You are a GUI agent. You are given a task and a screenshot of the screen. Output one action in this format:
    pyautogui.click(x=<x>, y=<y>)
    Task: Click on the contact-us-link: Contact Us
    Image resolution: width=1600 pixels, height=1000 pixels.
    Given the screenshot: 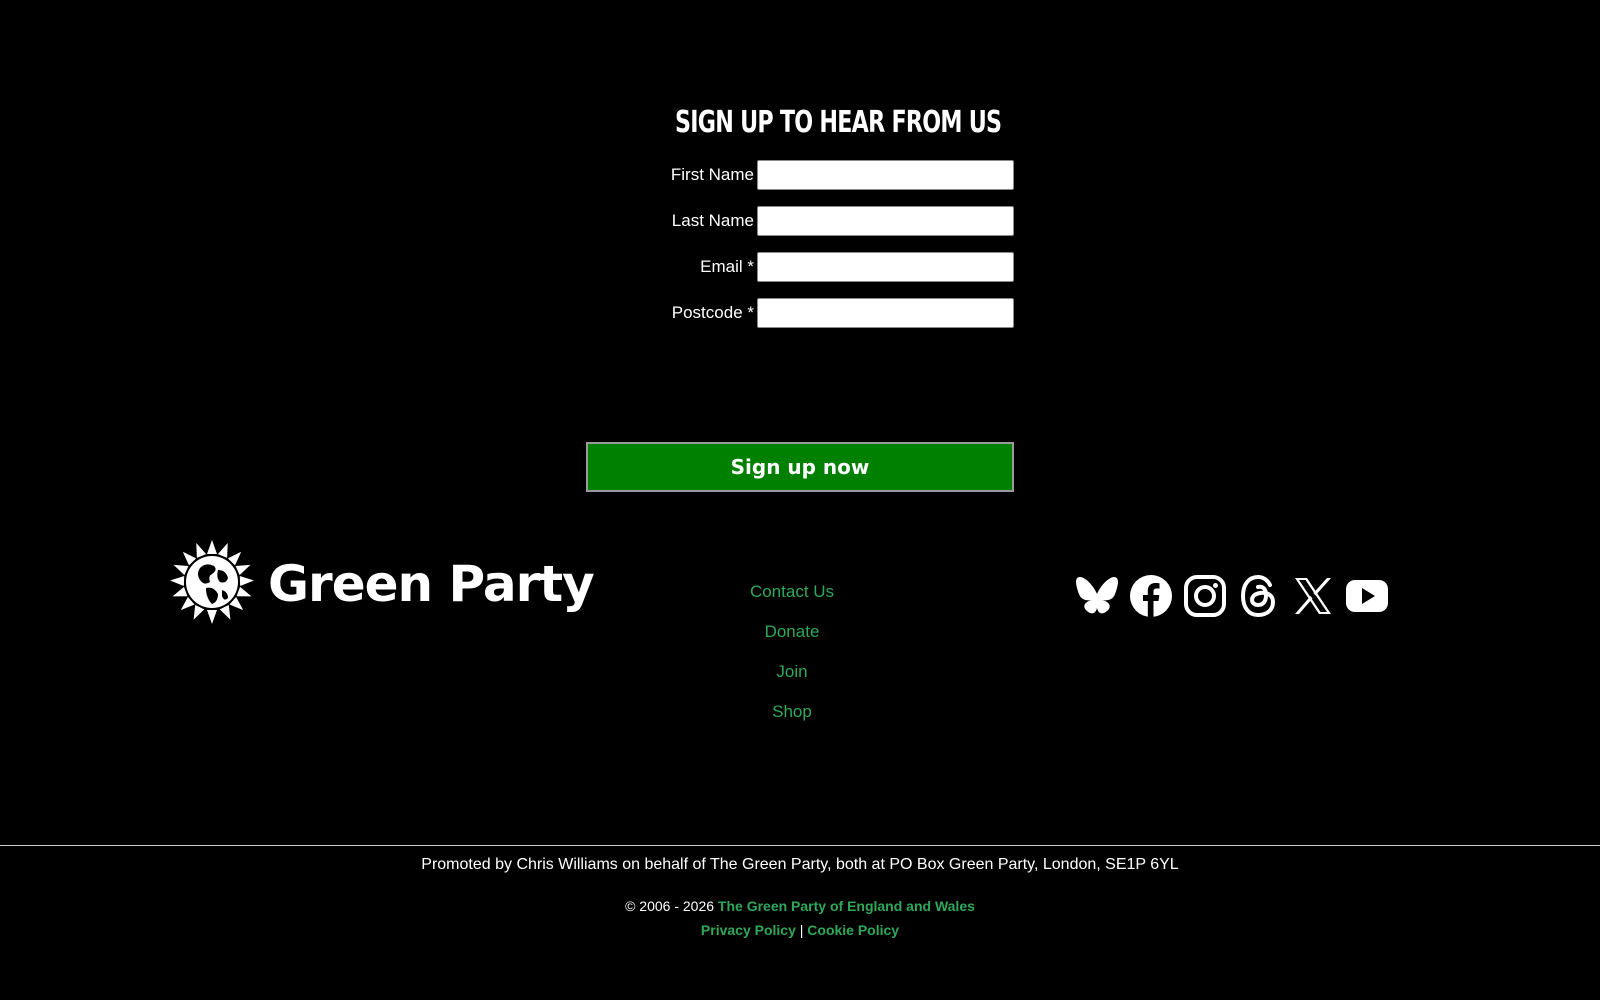 What is the action you would take?
    pyautogui.click(x=792, y=591)
    